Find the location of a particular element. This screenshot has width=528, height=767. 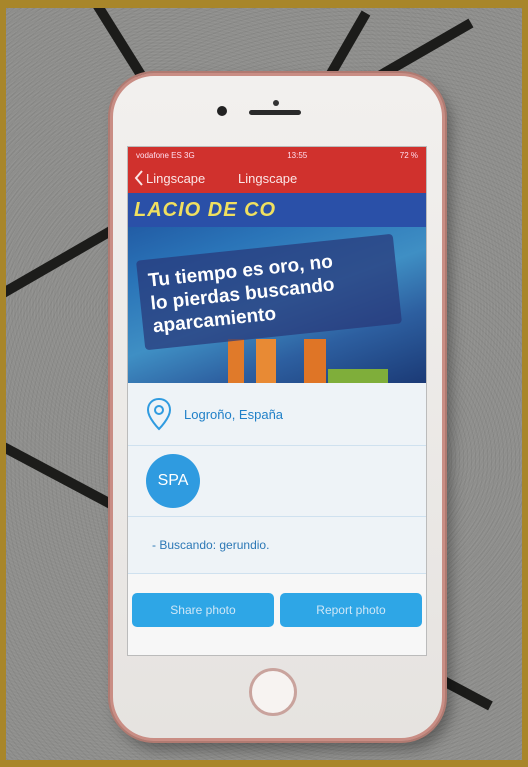

report-photo-button: Report photo is located at coordinates (351, 610).